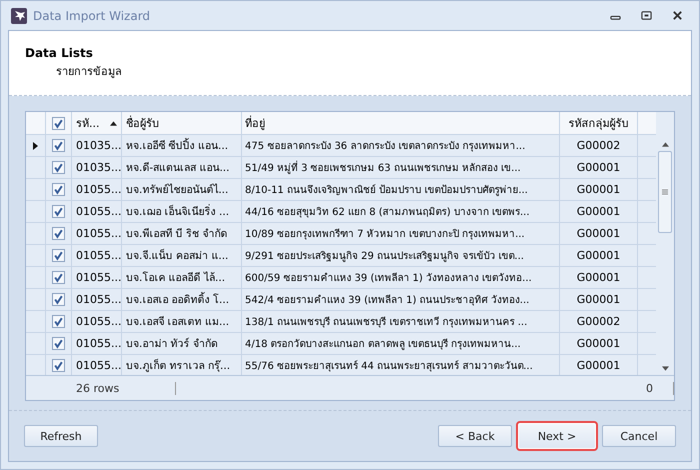 This screenshot has width=700, height=470. What do you see at coordinates (255, 123) in the screenshot?
I see `column-header: ที่อยู่` at bounding box center [255, 123].